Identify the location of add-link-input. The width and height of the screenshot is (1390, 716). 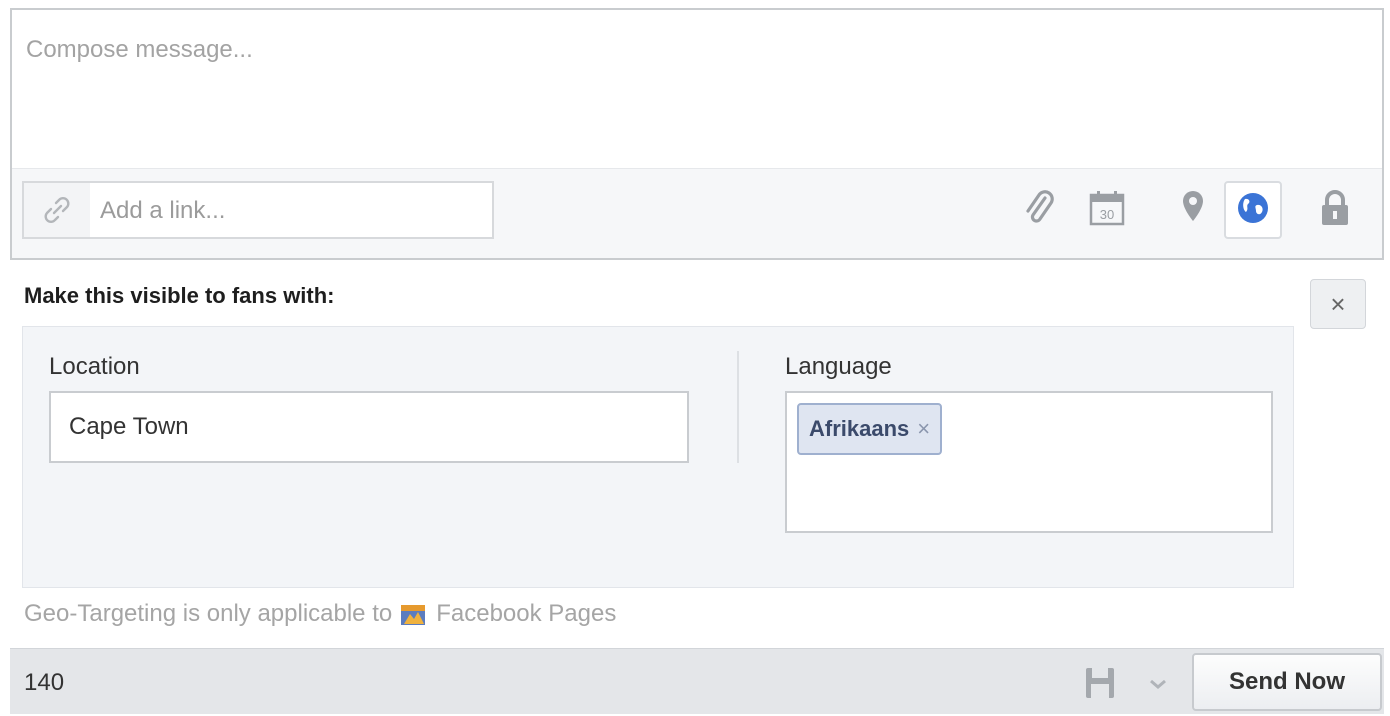
(292, 211).